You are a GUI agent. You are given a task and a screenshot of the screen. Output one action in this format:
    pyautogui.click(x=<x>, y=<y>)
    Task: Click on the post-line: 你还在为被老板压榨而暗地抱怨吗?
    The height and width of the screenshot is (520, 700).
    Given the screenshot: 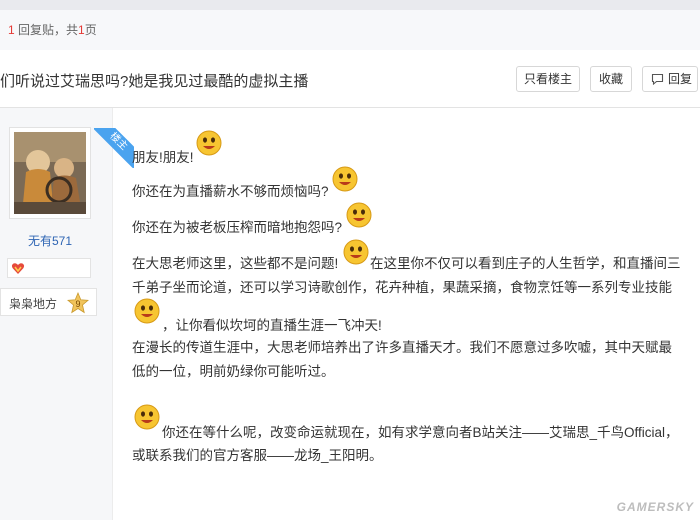 What is the action you would take?
    pyautogui.click(x=237, y=227)
    